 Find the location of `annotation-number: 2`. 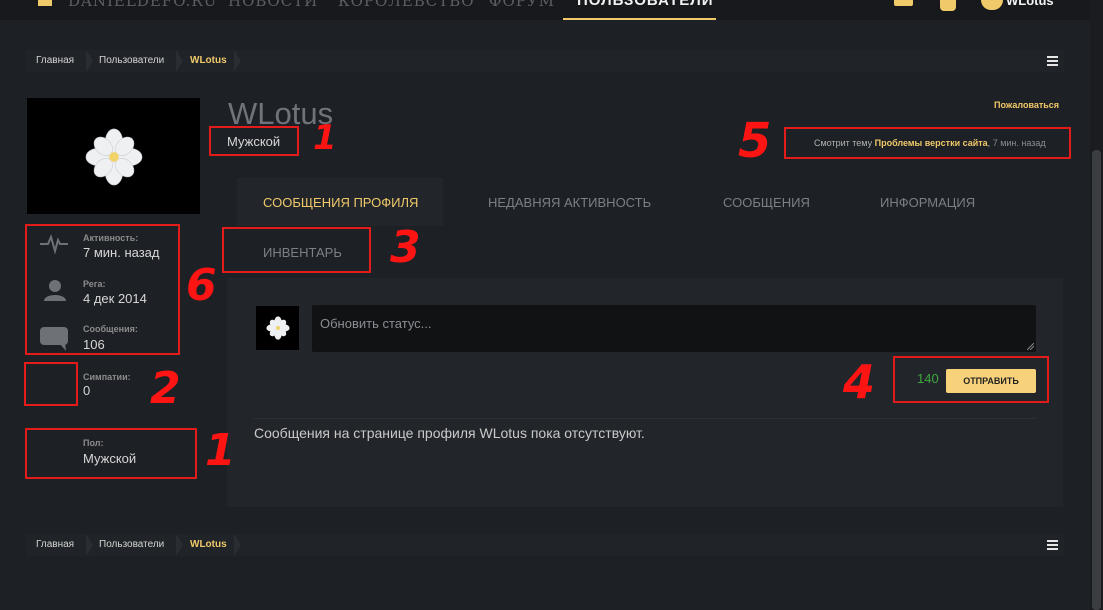

annotation-number: 2 is located at coordinates (165, 388).